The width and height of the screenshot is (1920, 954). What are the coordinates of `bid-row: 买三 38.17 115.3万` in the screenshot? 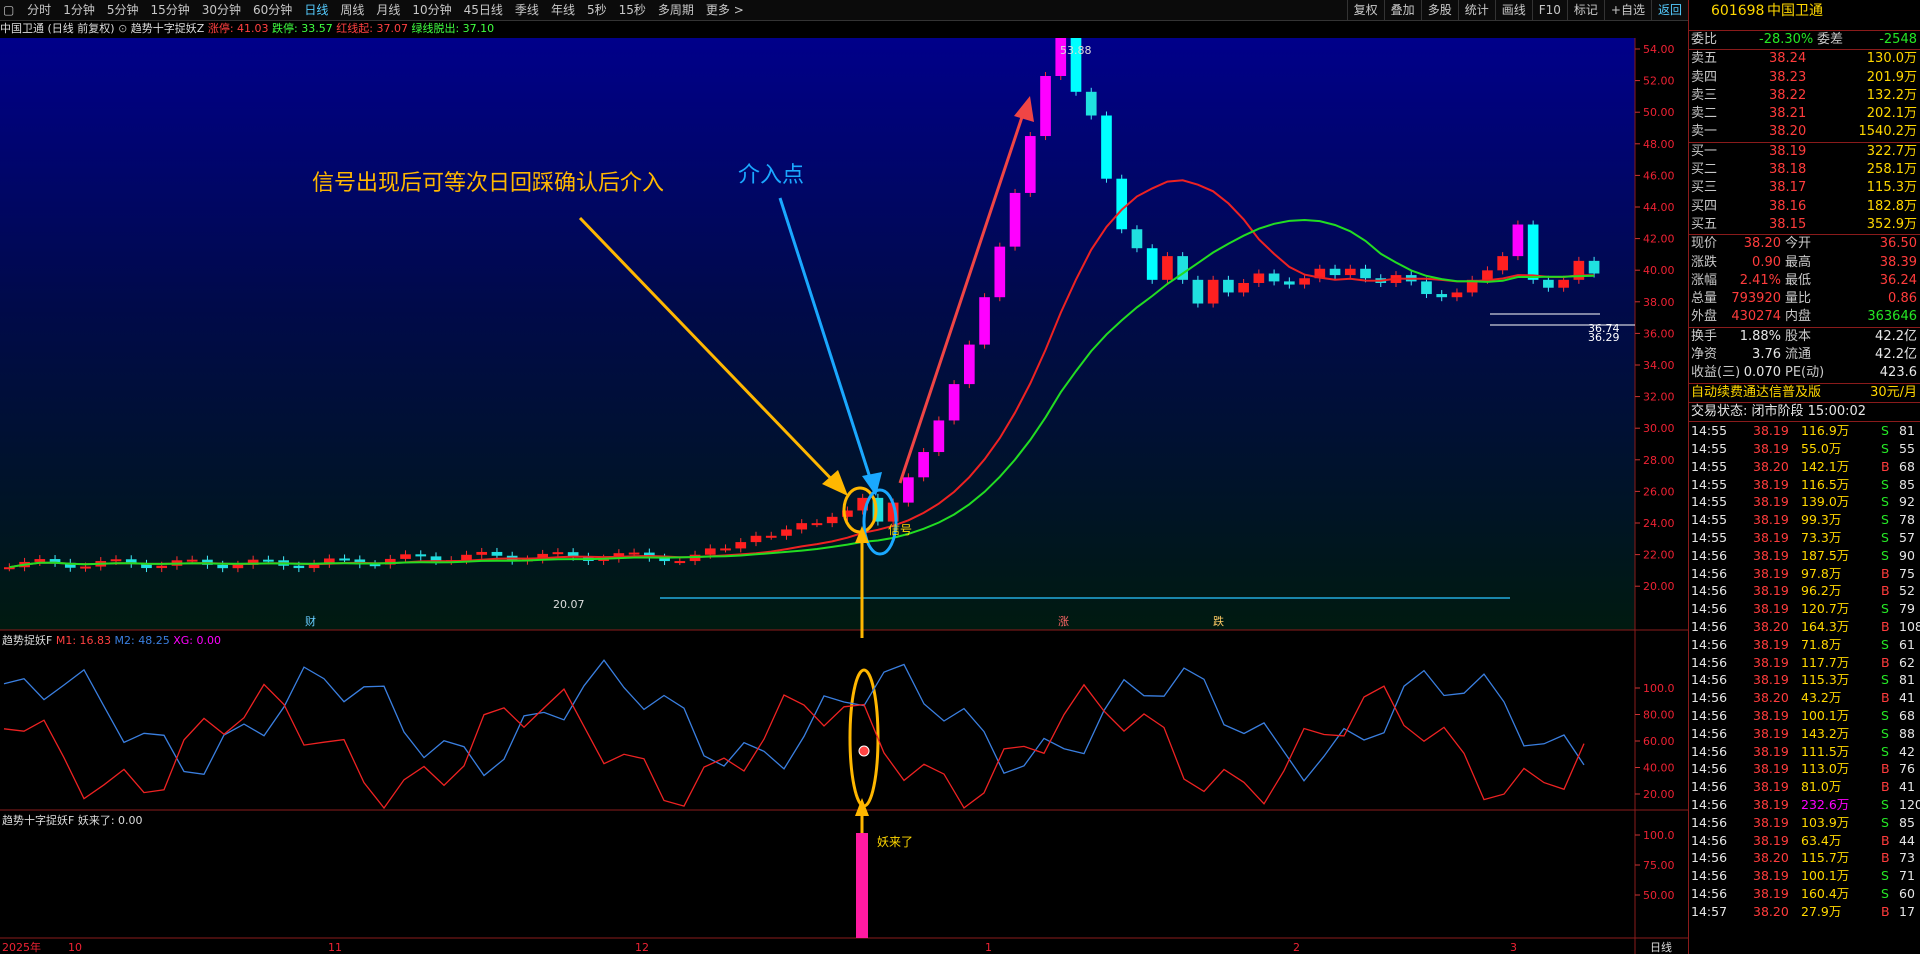 It's located at (1804, 188).